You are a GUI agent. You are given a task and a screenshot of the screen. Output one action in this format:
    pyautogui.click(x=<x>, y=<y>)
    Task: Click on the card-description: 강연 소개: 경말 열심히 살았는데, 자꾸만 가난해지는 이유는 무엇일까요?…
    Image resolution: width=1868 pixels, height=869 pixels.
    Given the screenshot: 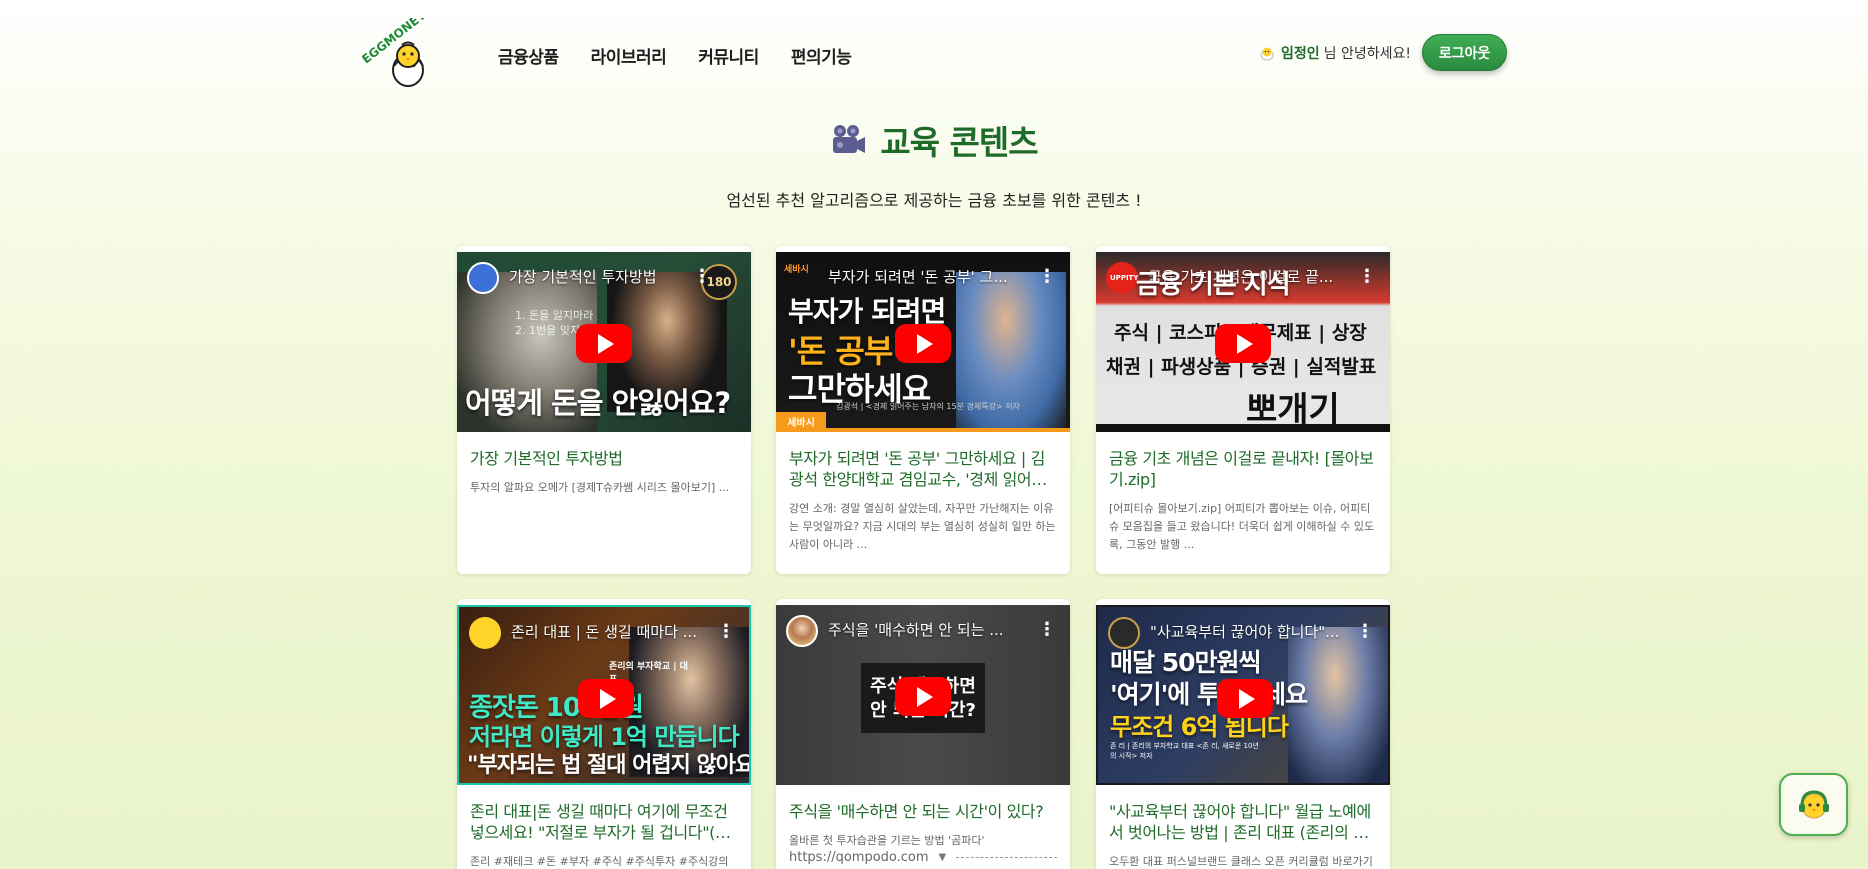 What is the action you would take?
    pyautogui.click(x=922, y=526)
    